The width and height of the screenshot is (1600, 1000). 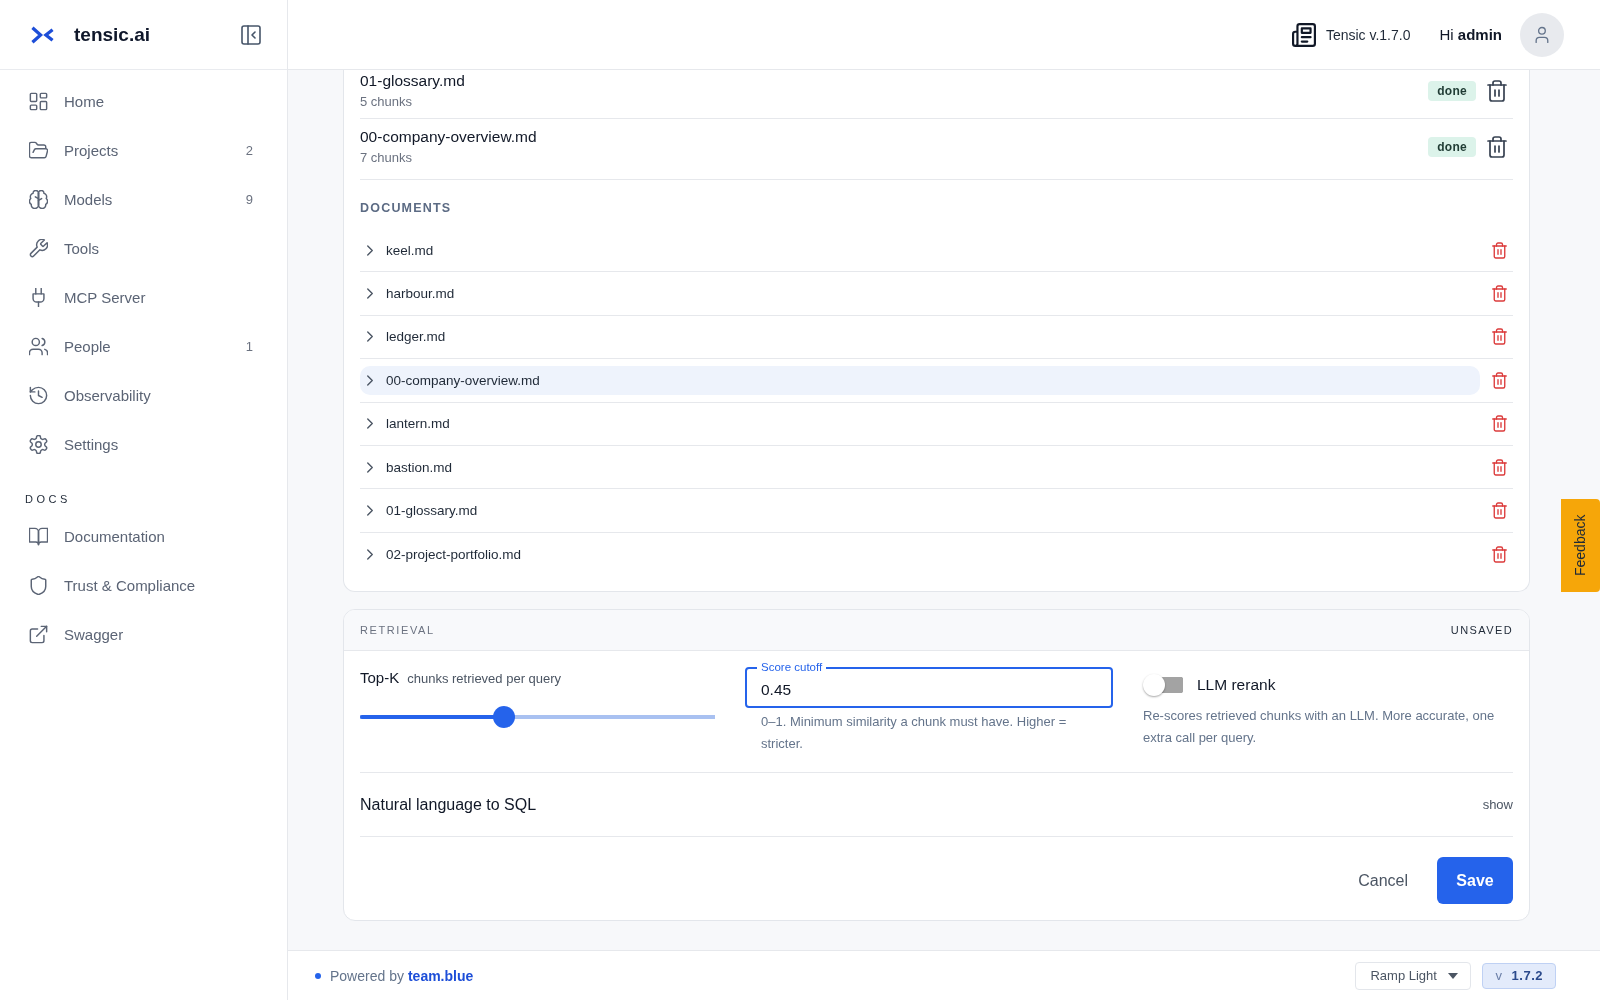 What do you see at coordinates (914, 733) in the screenshot?
I see `help-text: 0–1. Minimum similarity a chunk must have. Higher = stricter.` at bounding box center [914, 733].